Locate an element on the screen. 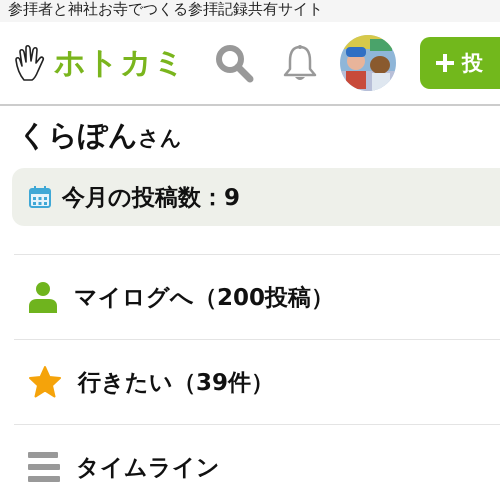 The image size is (500, 499). bell-icon is located at coordinates (300, 63).